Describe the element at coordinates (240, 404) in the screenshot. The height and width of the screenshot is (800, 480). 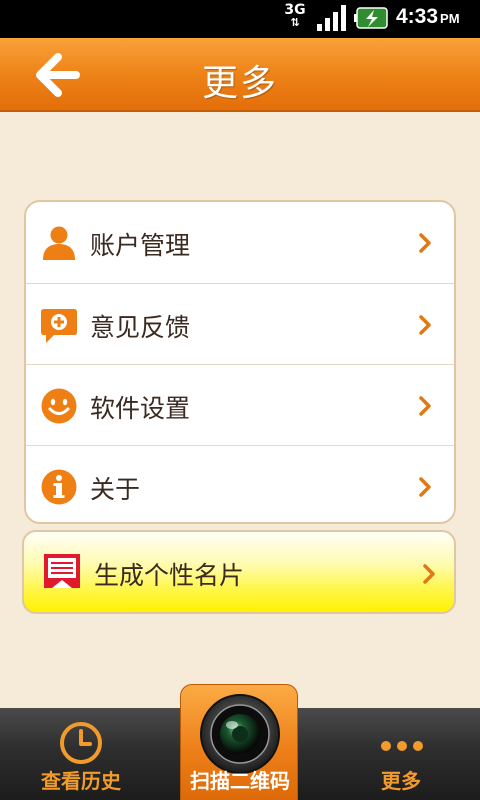
I see `menu-item-settings: 软件设置` at that location.